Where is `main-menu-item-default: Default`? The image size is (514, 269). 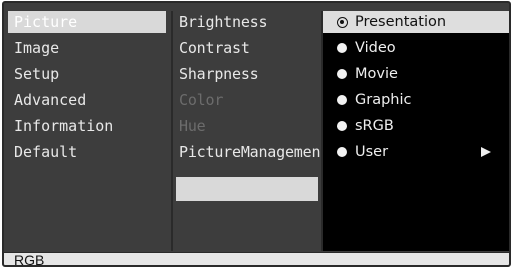 main-menu-item-default: Default is located at coordinates (87, 152).